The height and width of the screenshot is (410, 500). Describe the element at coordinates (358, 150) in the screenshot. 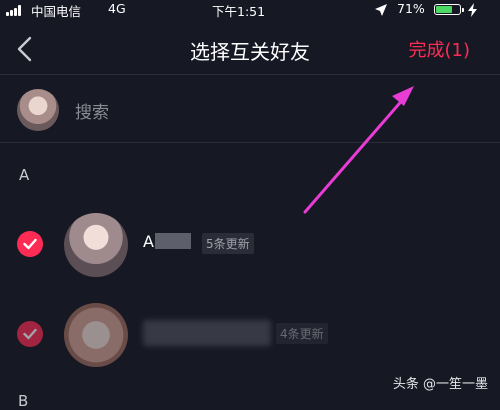

I see `annotation-arrow-icon` at that location.